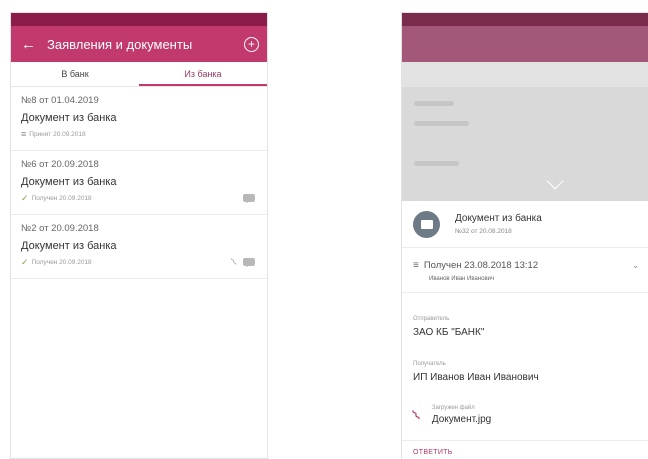 Image resolution: width=648 pixels, height=459 pixels. Describe the element at coordinates (203, 74) in the screenshot. I see `tab-from-bank: Из банка` at that location.